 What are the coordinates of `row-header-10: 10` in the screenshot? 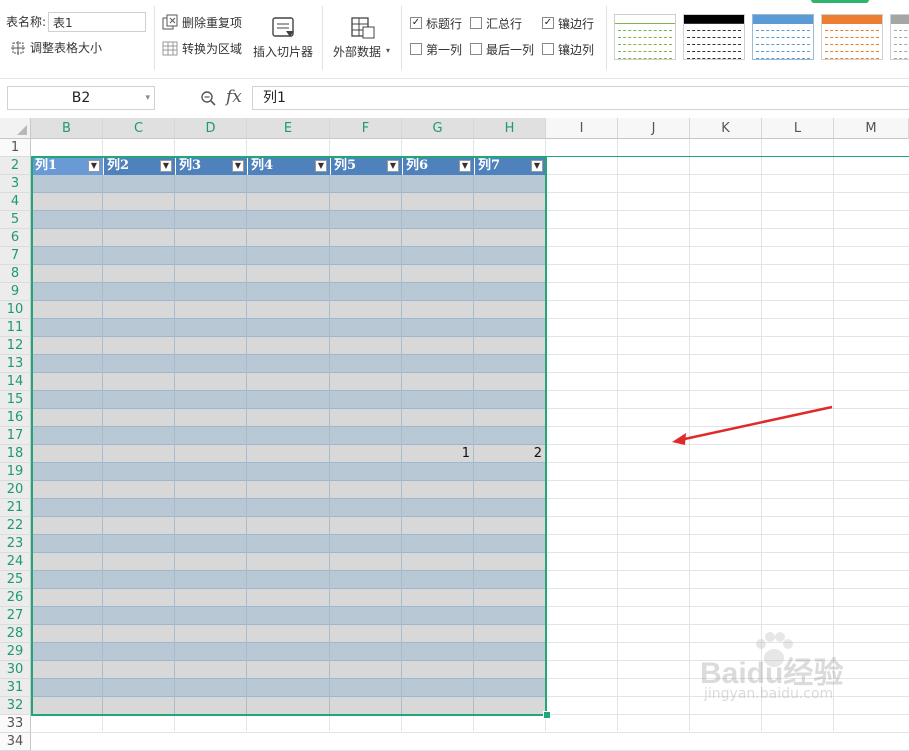 It's located at (15, 310).